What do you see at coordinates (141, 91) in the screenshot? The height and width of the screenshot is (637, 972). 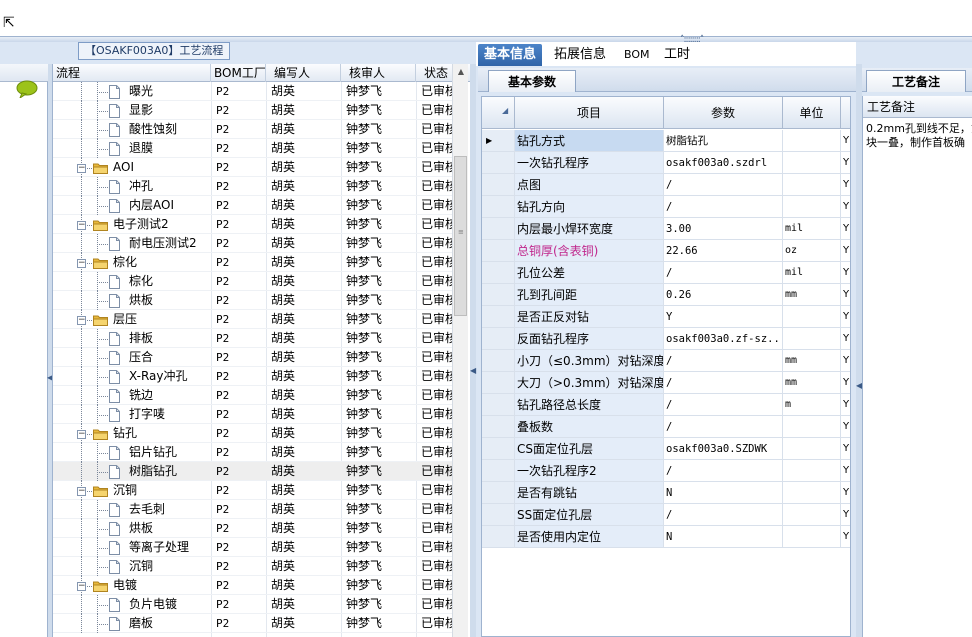 I see `tree-node-label: 曝光` at bounding box center [141, 91].